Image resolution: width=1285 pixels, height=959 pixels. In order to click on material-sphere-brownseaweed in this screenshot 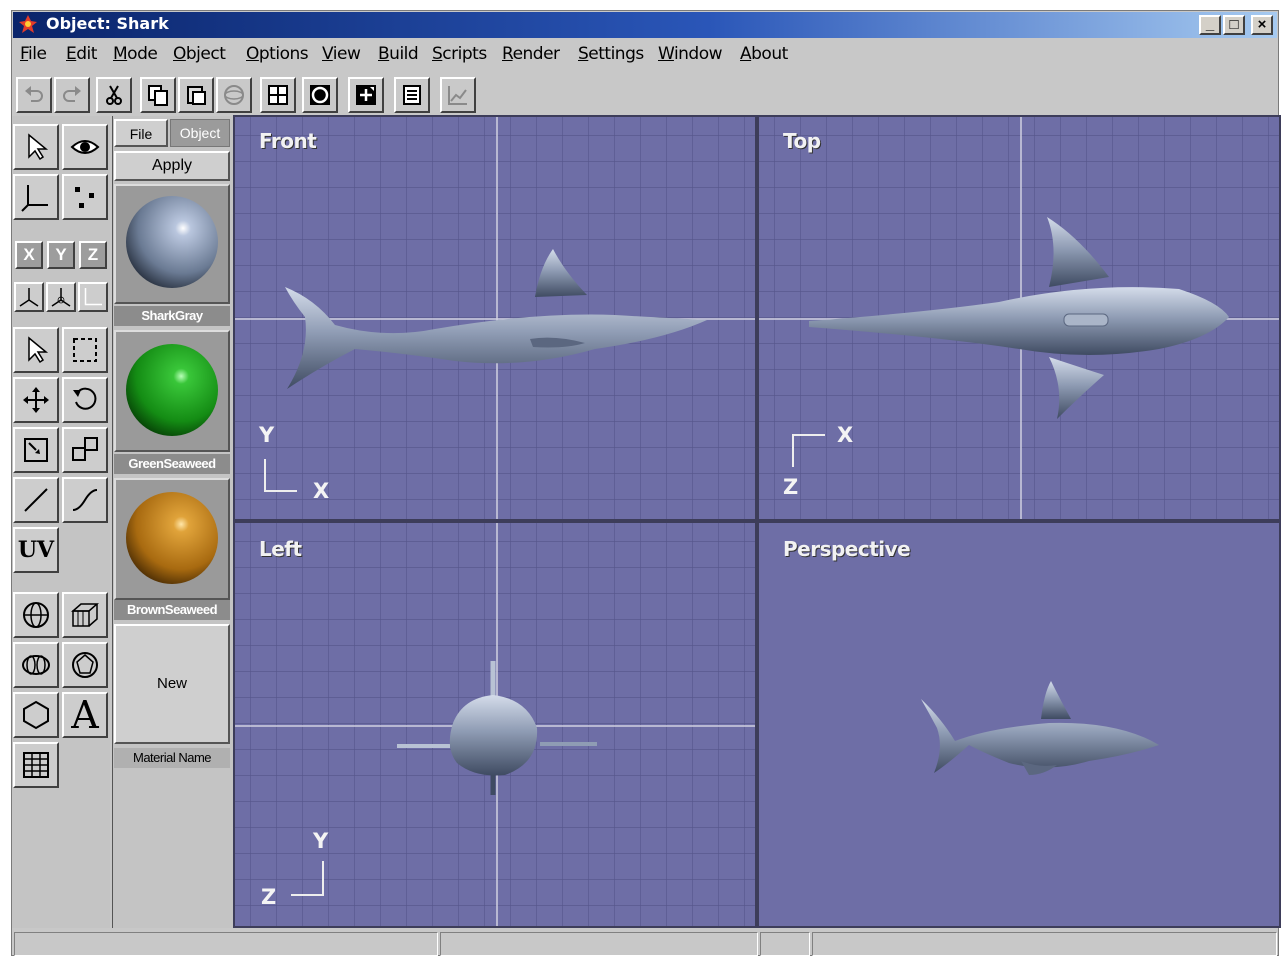, I will do `click(172, 538)`.